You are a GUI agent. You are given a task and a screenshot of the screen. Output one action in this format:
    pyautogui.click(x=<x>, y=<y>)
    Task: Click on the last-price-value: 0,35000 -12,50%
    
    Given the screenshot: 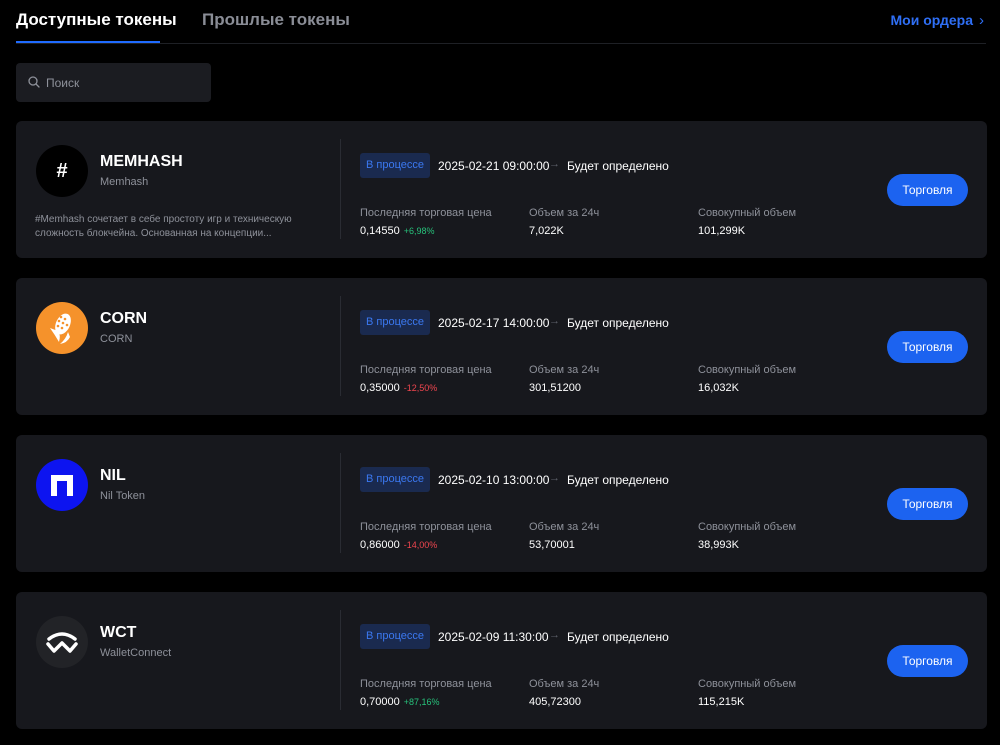 What is the action you would take?
    pyautogui.click(x=398, y=388)
    